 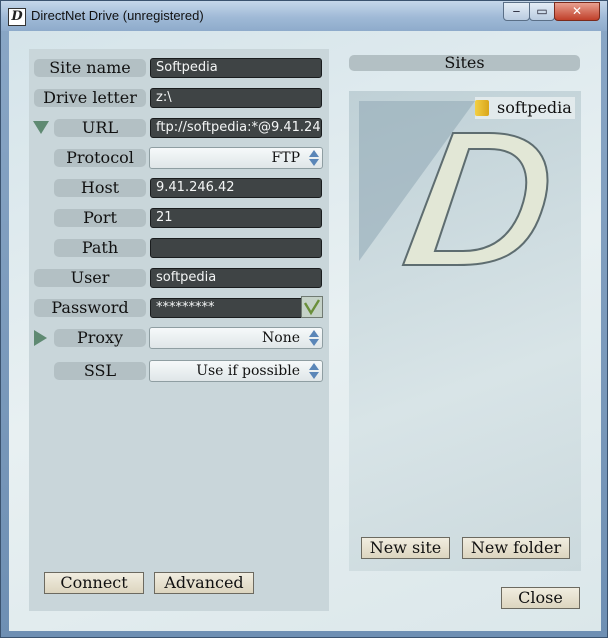 What do you see at coordinates (100, 371) in the screenshot?
I see `ssl-label: SSL` at bounding box center [100, 371].